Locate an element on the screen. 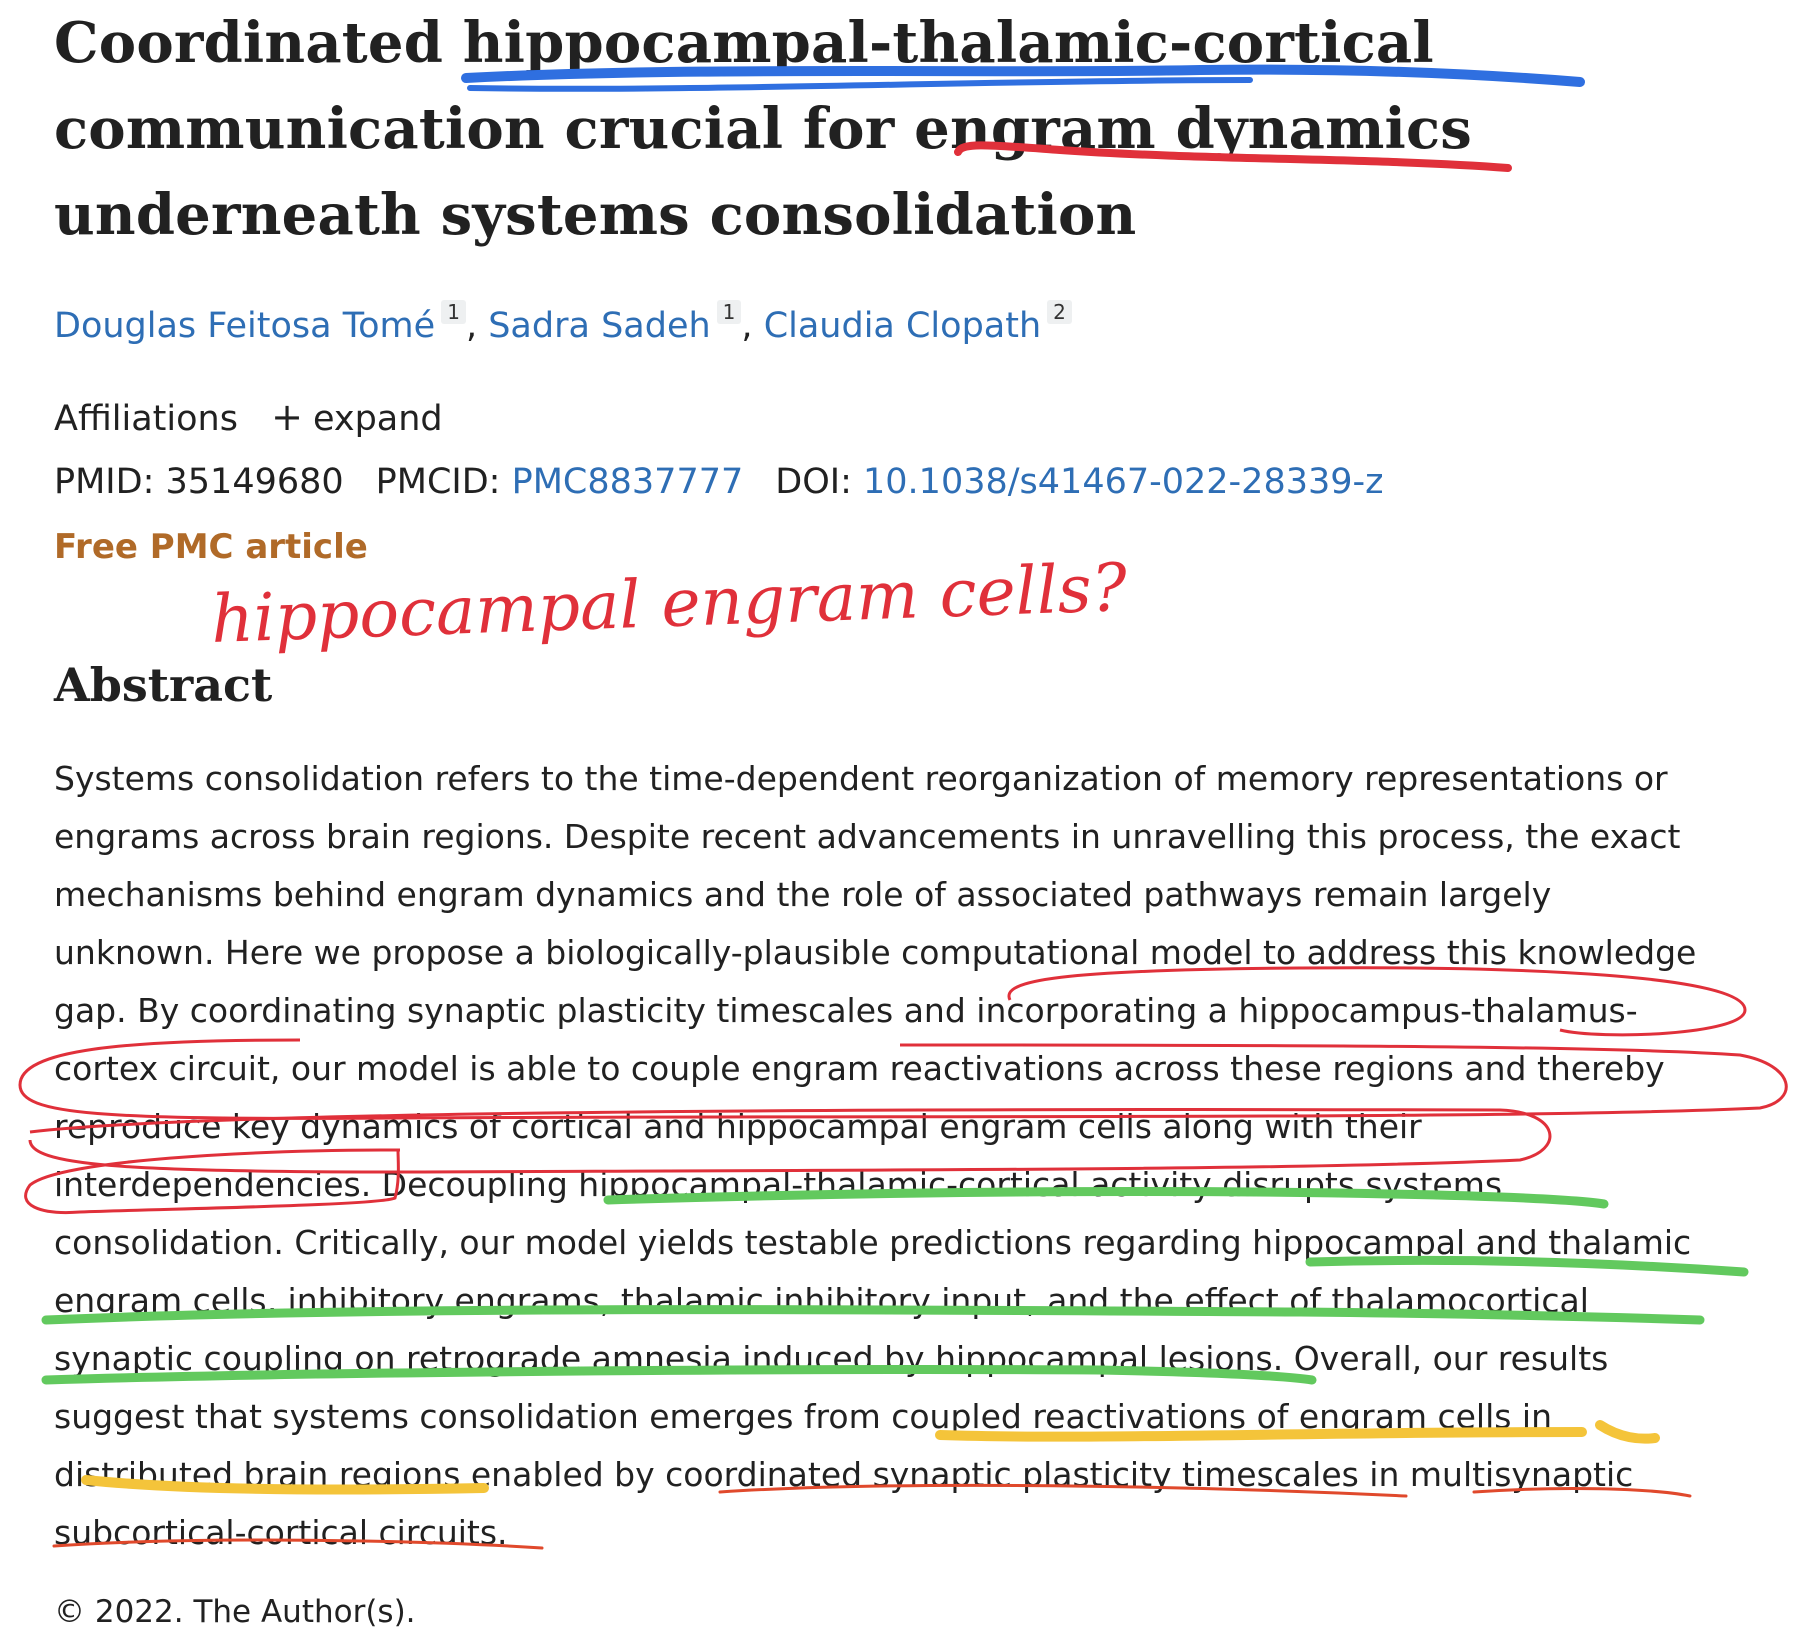 This screenshot has width=1811, height=1637. doi-link: 10.1038/s41467-022-28339-z is located at coordinates (1123, 482).